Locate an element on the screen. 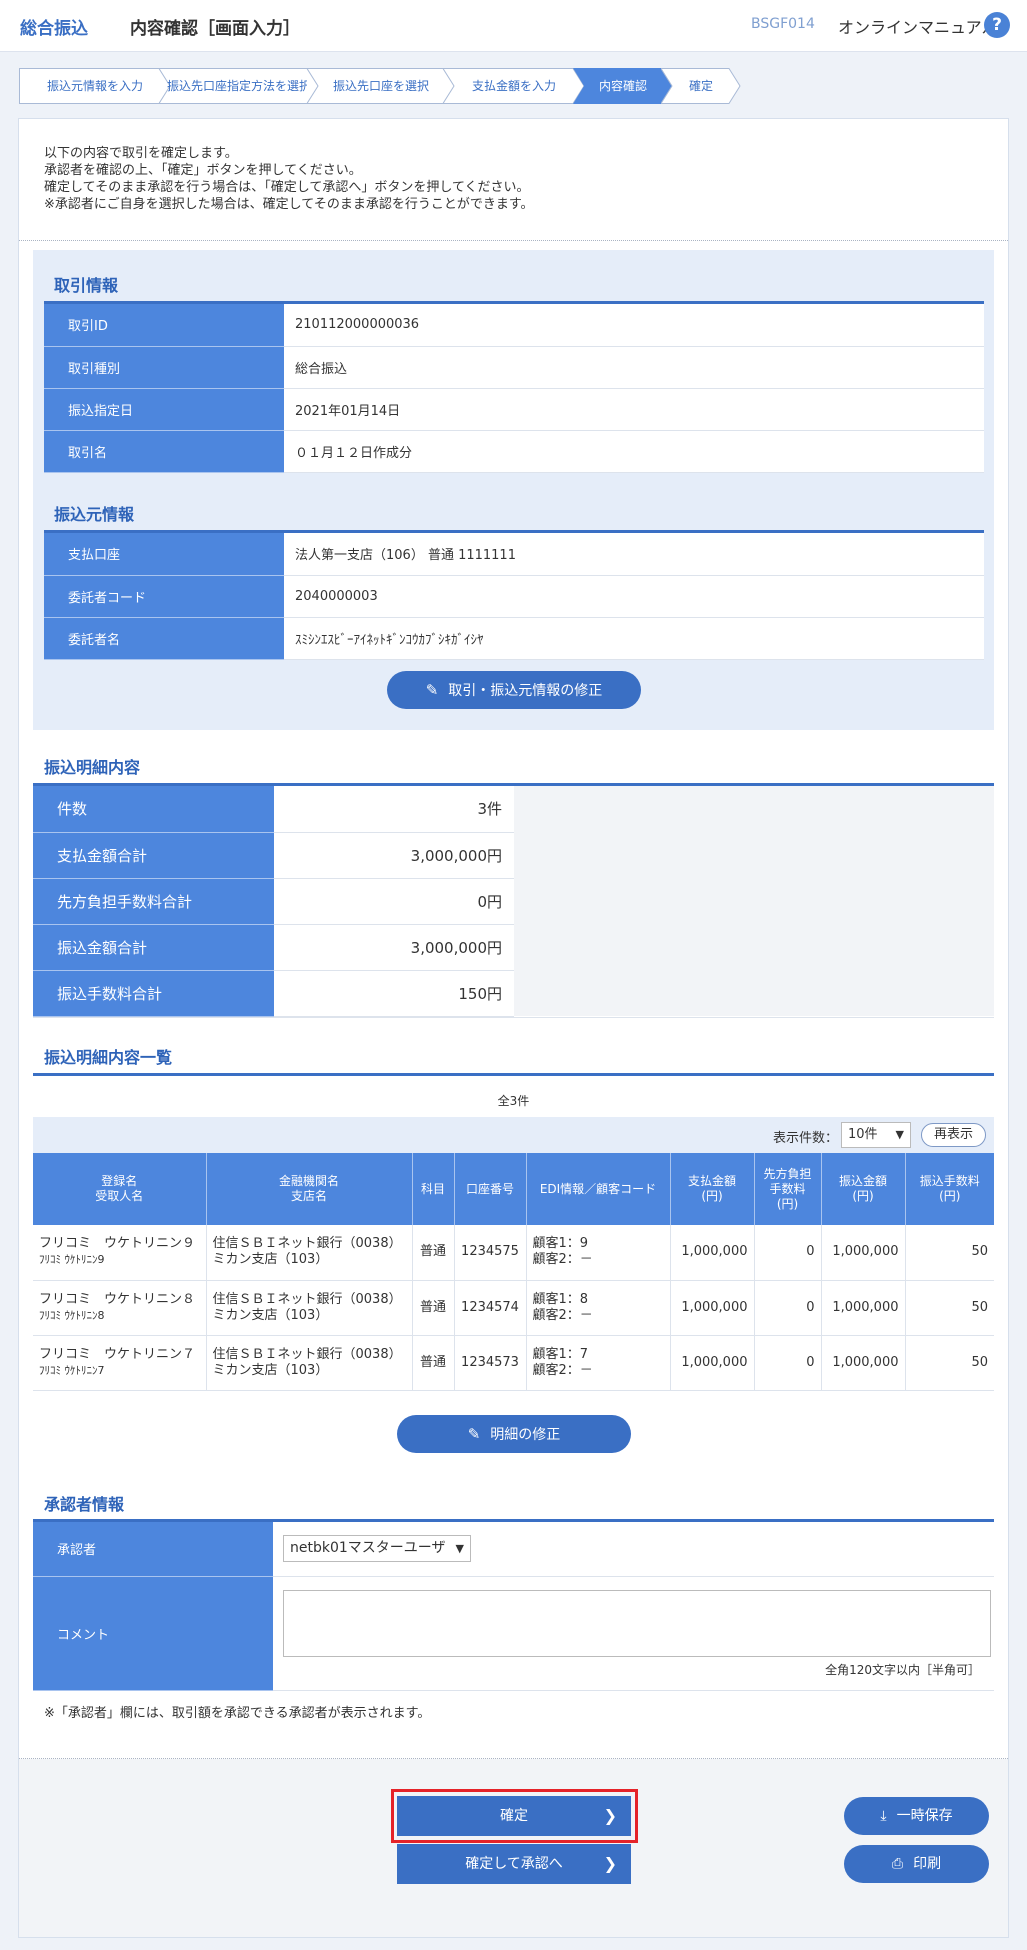 This screenshot has width=1027, height=1950. col-header-name: 登録名 受取人名 is located at coordinates (120, 1189).